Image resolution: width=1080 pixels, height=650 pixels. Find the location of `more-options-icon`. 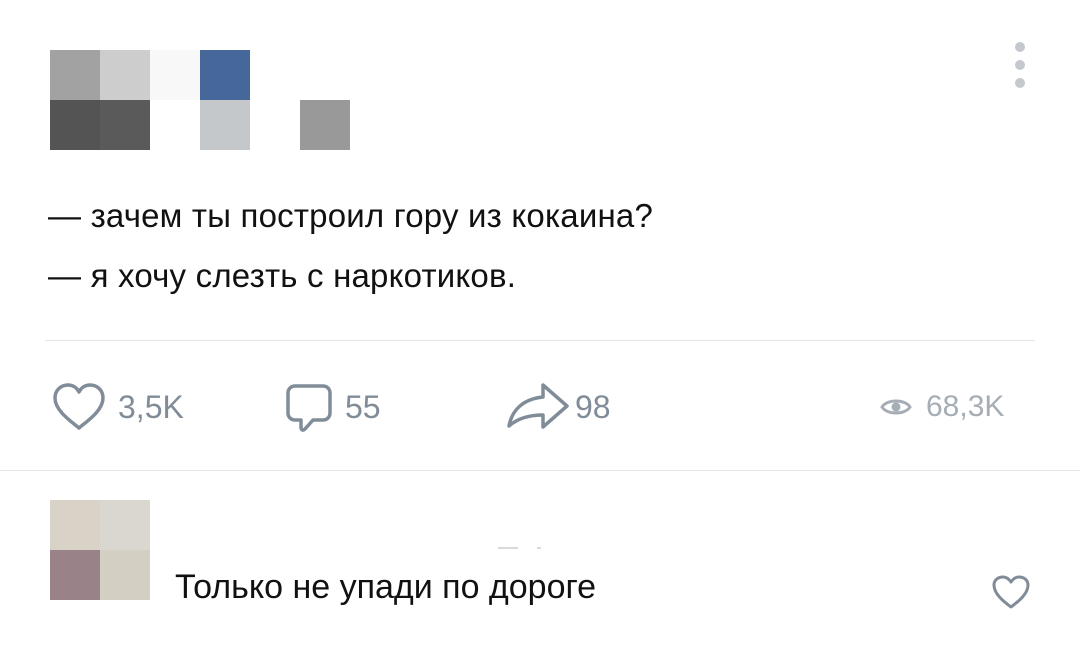

more-options-icon is located at coordinates (1020, 65).